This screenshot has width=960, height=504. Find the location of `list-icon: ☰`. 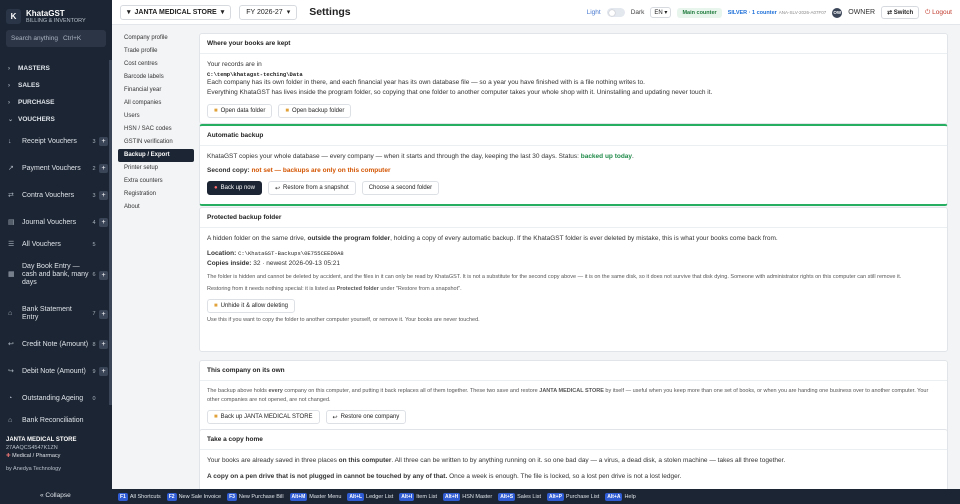

list-icon: ☰ is located at coordinates (11, 244).